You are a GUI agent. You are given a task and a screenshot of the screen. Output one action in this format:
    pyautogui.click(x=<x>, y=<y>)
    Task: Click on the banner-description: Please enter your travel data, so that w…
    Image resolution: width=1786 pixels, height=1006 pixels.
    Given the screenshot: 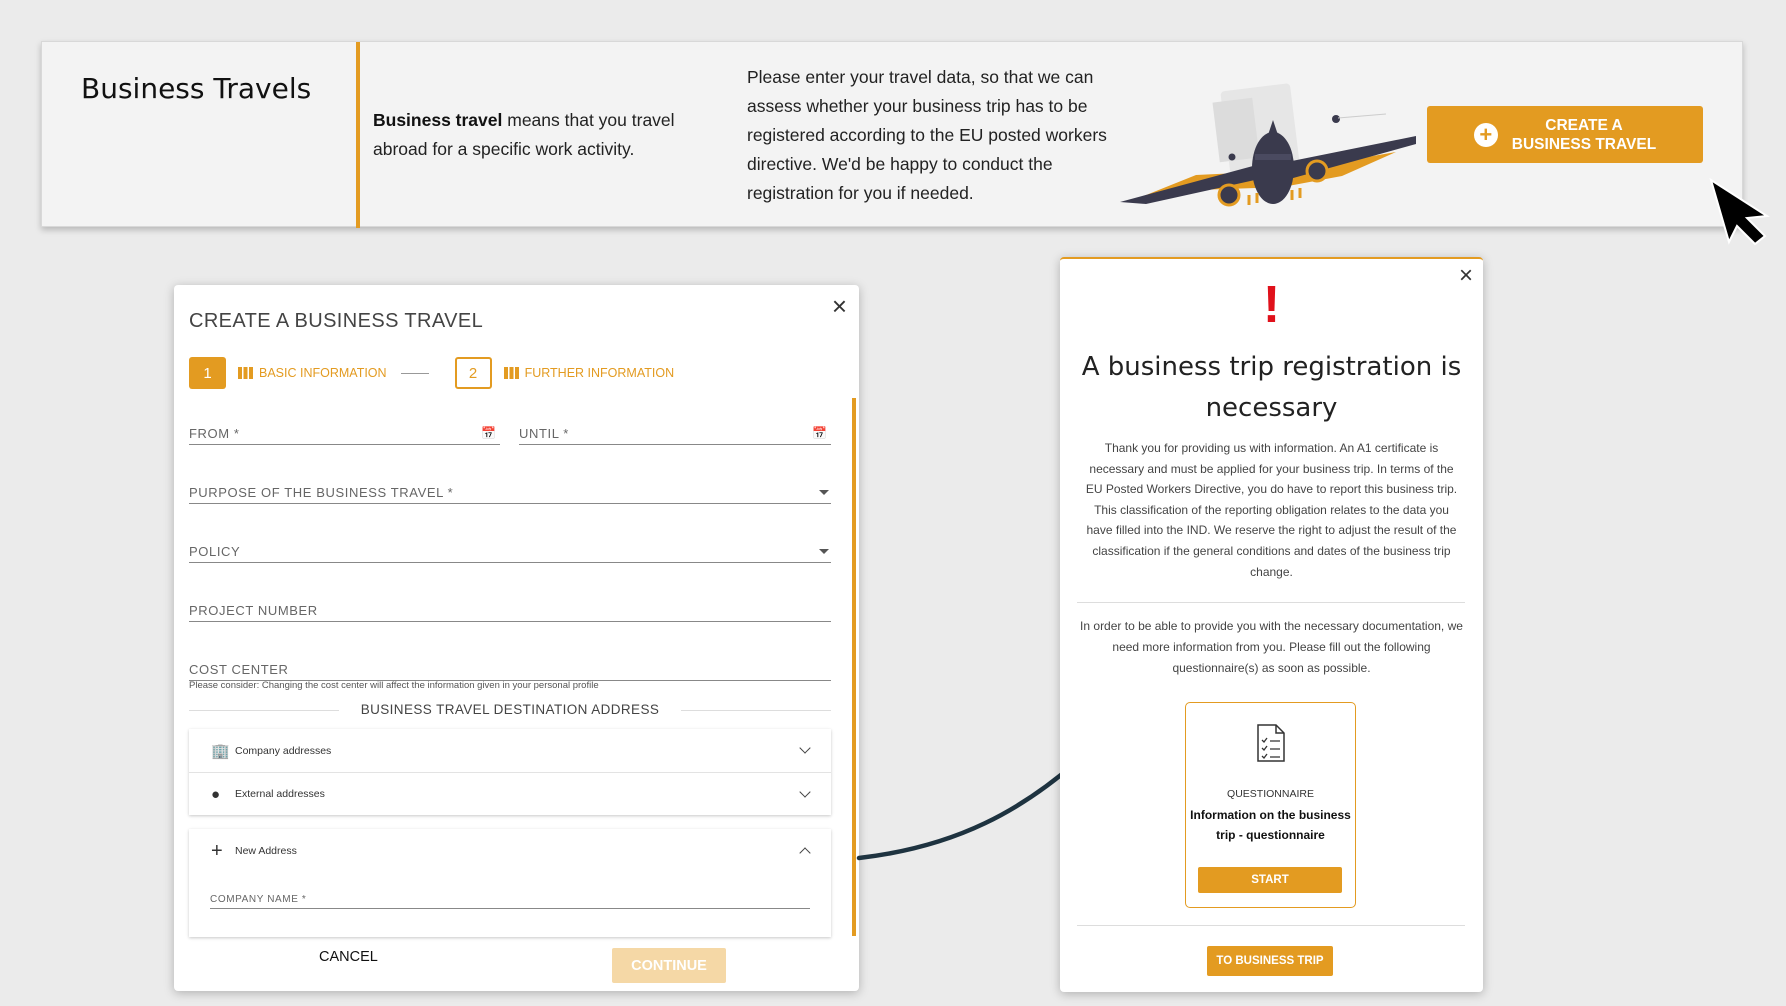 What is the action you would take?
    pyautogui.click(x=927, y=135)
    